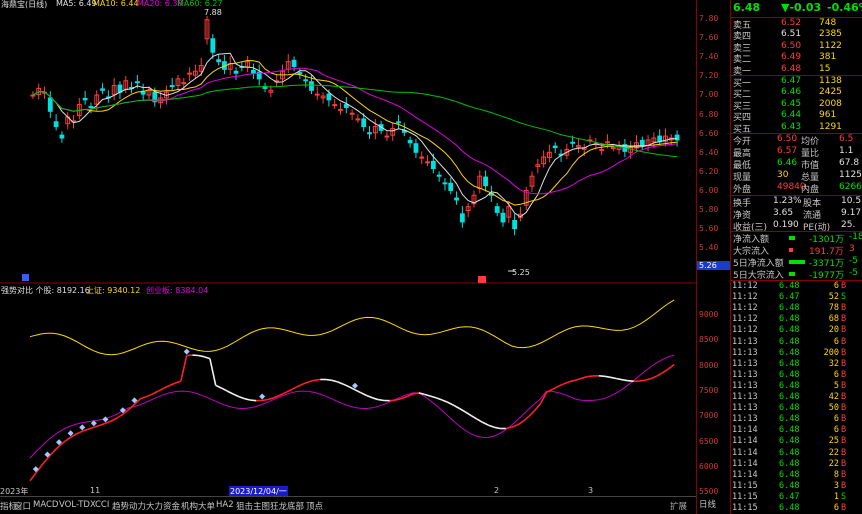  Describe the element at coordinates (791, 45) in the screenshot. I see `ask-price: 6.50` at that location.